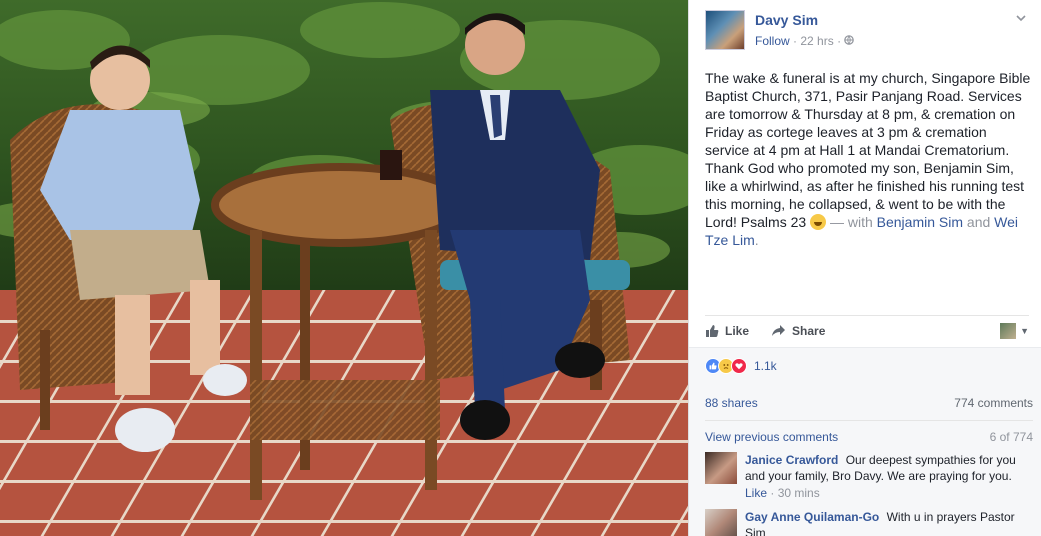 This screenshot has height=536, width=1041. Describe the element at coordinates (920, 222) in the screenshot. I see `tag-benjamin-sim: Benjamin Sim` at that location.